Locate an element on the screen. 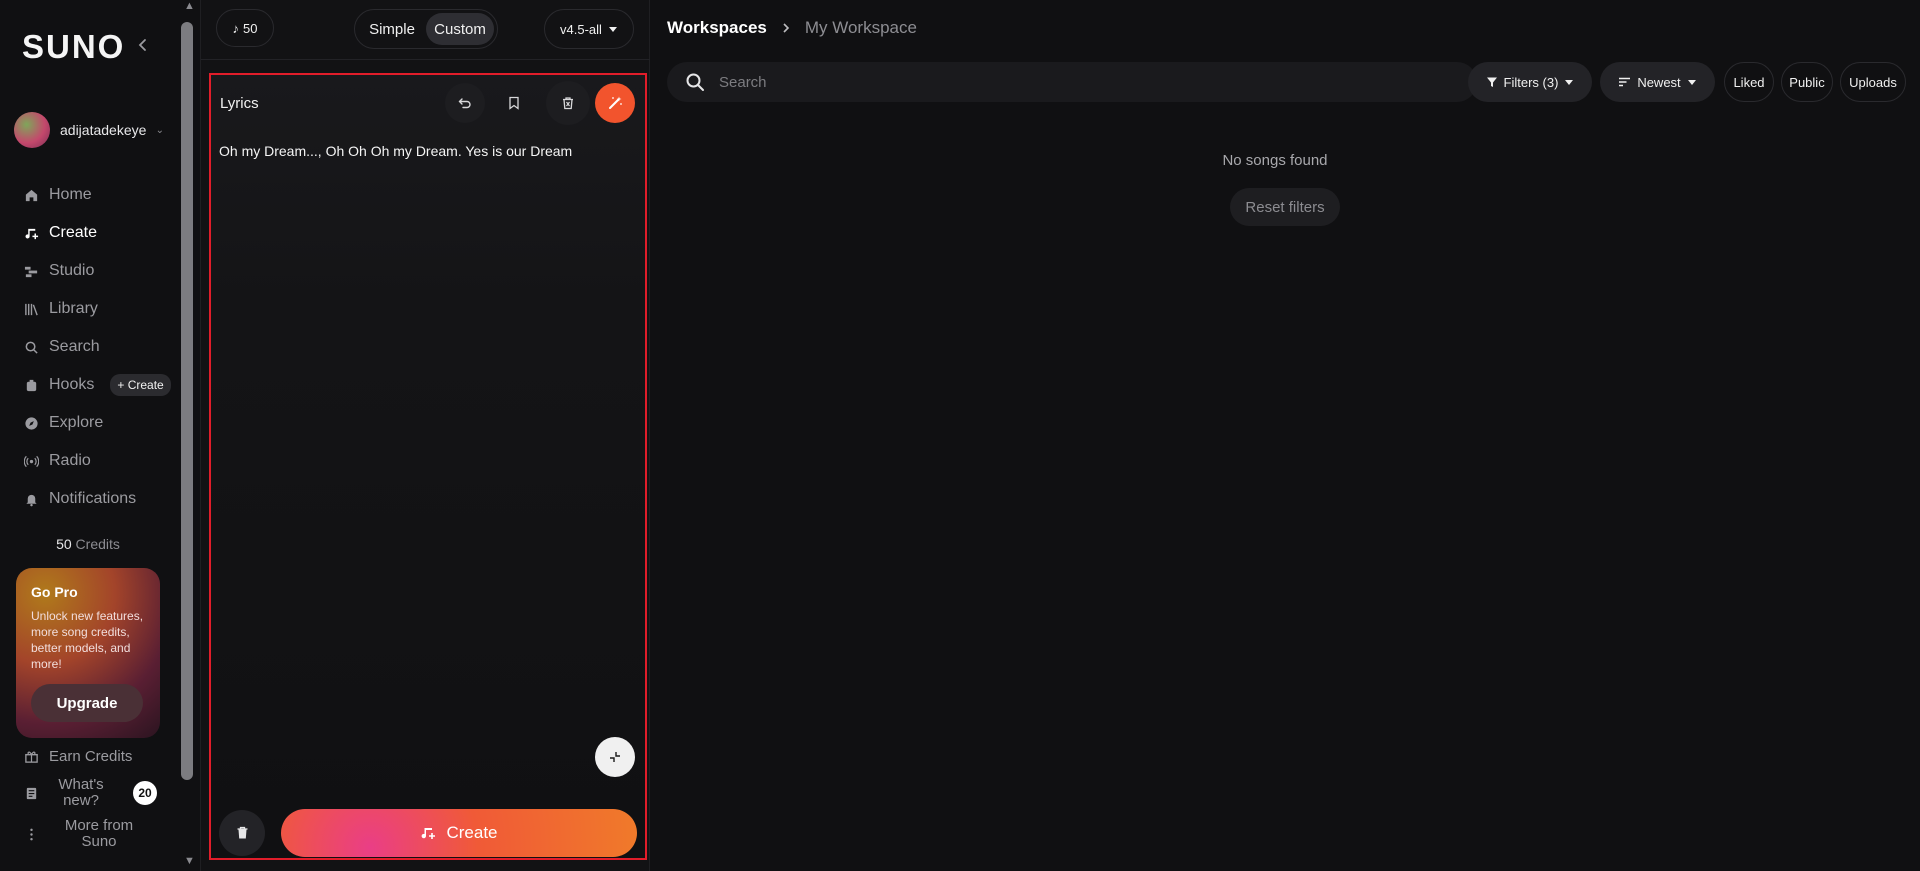 The image size is (1920, 871). sidebar-item-more-from-suno: More from Suno is located at coordinates (99, 834).